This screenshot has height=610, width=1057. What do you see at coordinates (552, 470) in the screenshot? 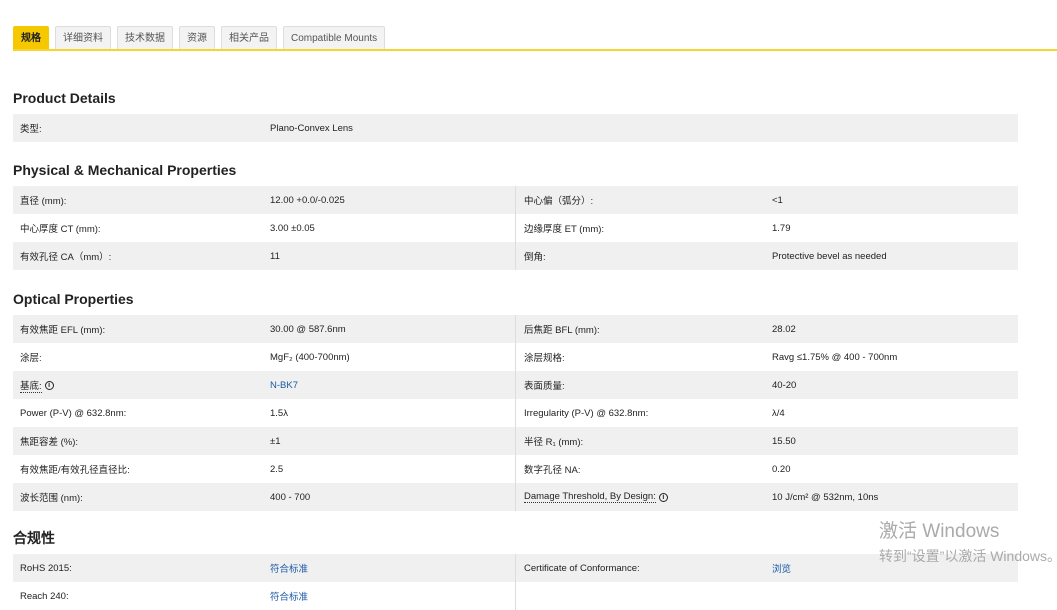
I see `label-text: 数字孔径 NA:` at bounding box center [552, 470].